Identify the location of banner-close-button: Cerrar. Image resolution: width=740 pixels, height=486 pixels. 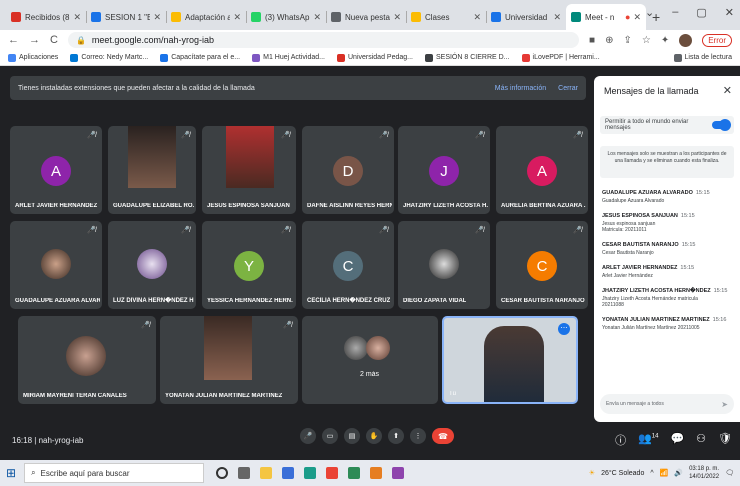
(568, 88).